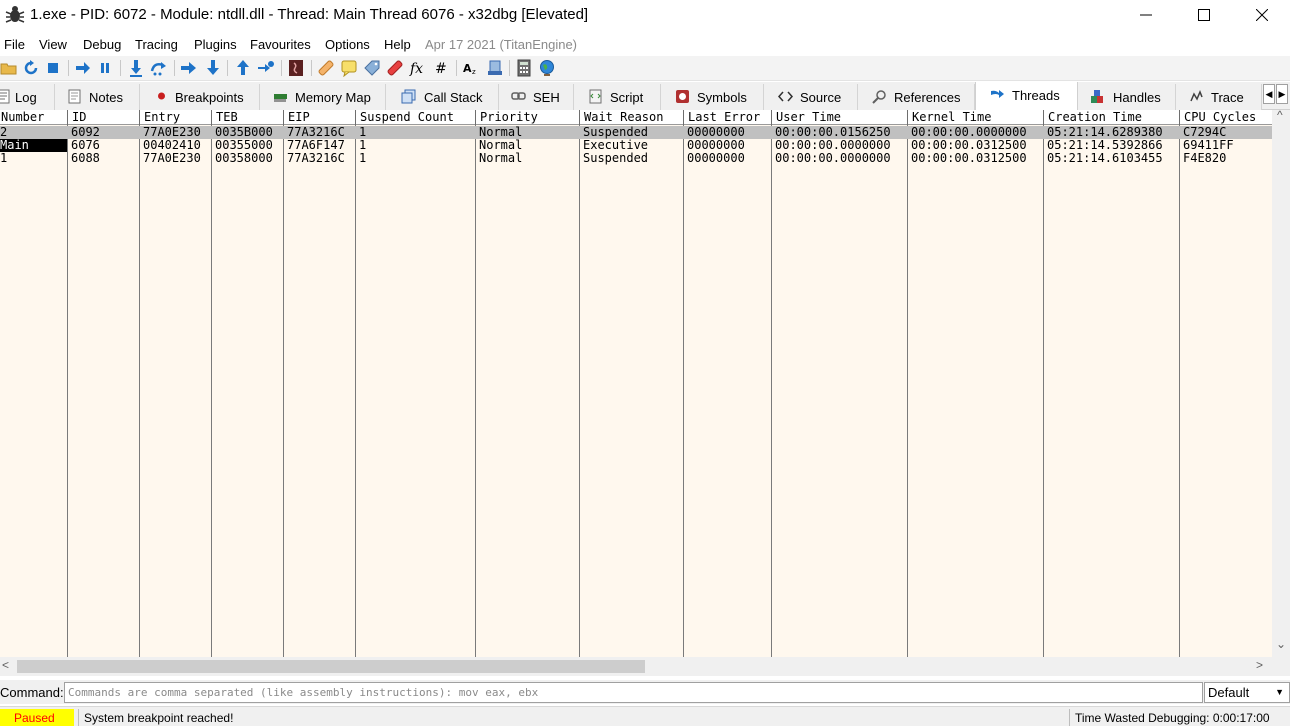  What do you see at coordinates (811, 97) in the screenshot?
I see `tab-source: Source` at bounding box center [811, 97].